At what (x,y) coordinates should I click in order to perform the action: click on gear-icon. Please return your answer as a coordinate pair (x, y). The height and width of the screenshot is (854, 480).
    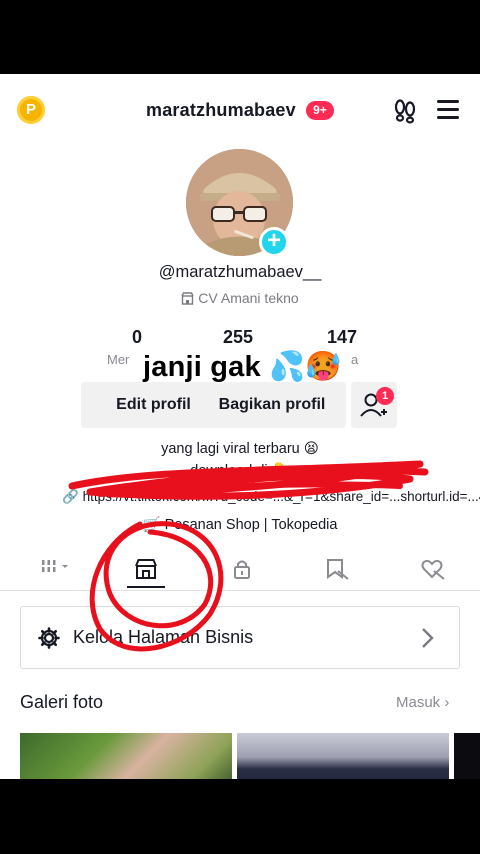
    Looking at the image, I should click on (49, 638).